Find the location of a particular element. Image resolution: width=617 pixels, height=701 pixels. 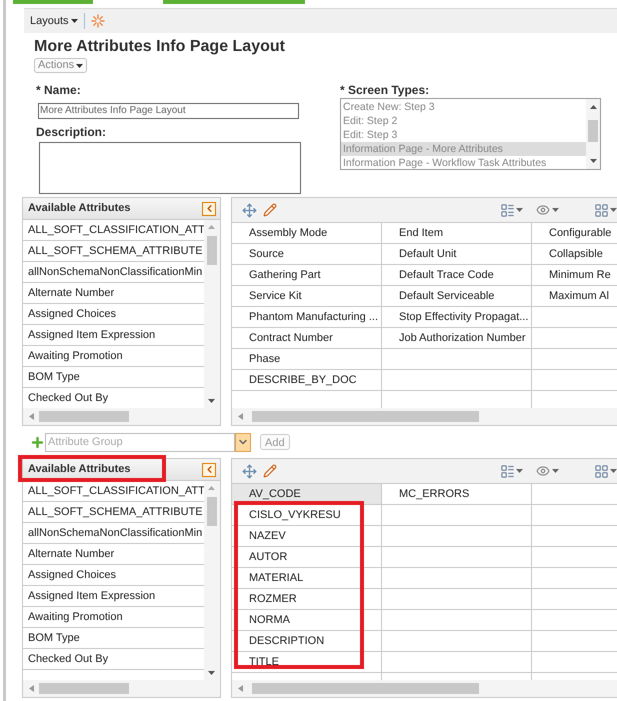

grid-cell: Configurable is located at coordinates (574, 233).